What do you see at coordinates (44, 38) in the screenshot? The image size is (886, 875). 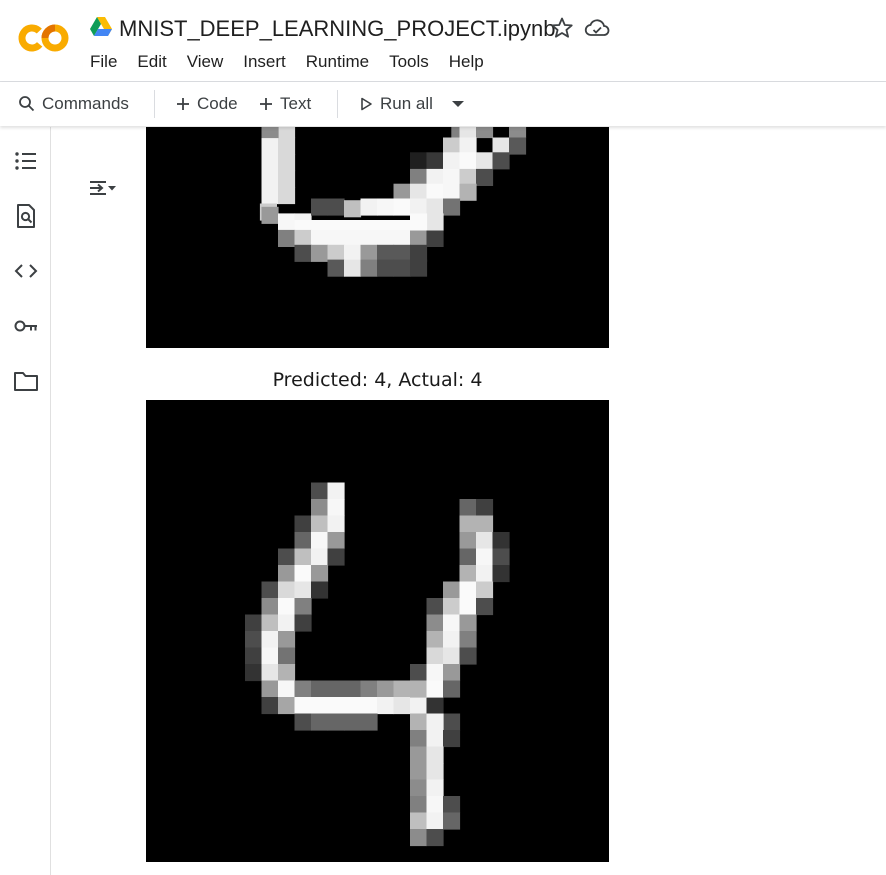 I see `colab-logo-icon` at bounding box center [44, 38].